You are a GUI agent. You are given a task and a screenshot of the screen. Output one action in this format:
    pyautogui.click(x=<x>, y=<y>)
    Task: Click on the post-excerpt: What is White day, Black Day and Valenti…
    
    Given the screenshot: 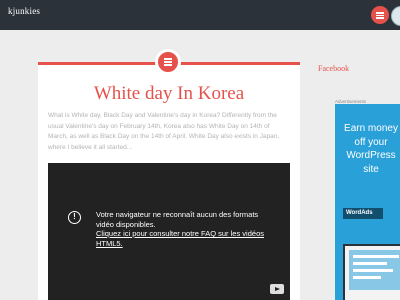 What is the action you would take?
    pyautogui.click(x=164, y=131)
    